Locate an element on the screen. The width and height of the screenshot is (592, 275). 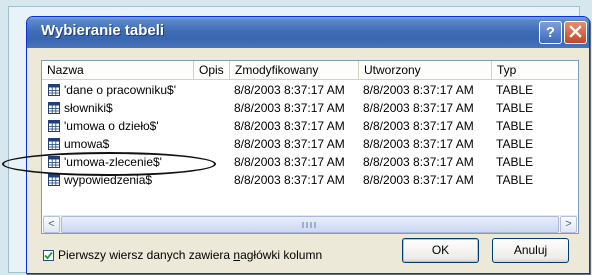
row-name-cell: 'umowa o dzieło$' is located at coordinates (121, 126).